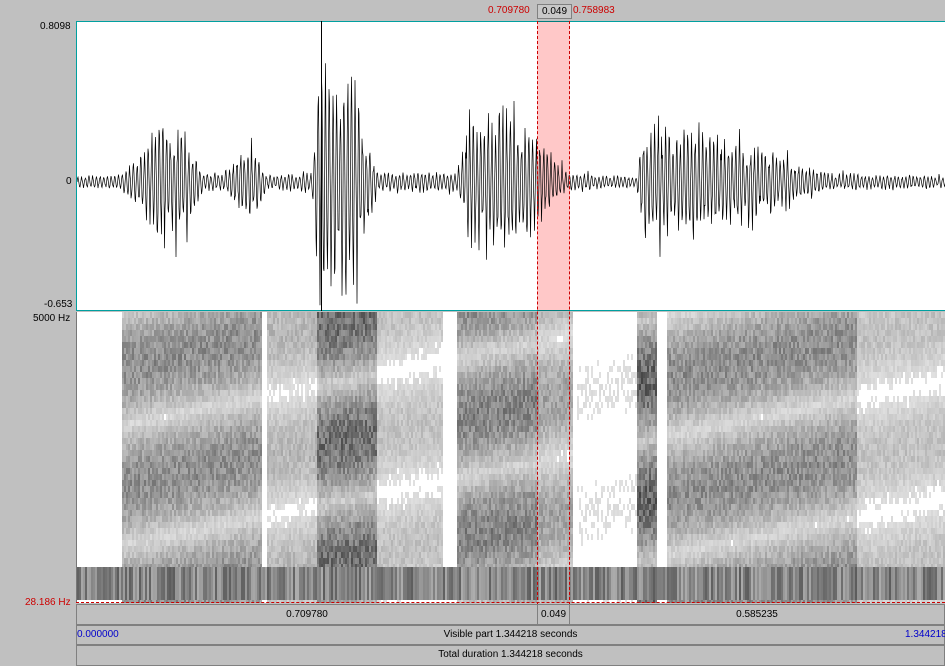 This screenshot has height=666, width=945. What do you see at coordinates (569, 323) in the screenshot?
I see `selection-end-line` at bounding box center [569, 323].